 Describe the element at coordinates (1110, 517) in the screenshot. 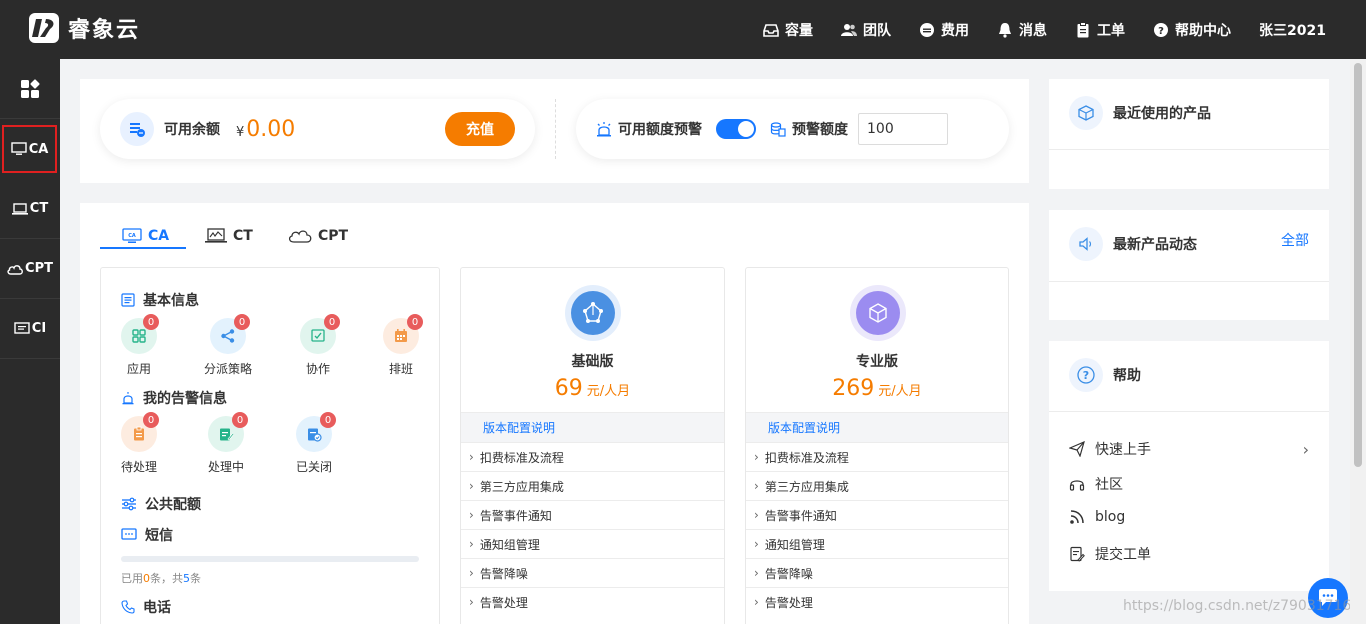

I see `help-item-label: blog` at that location.